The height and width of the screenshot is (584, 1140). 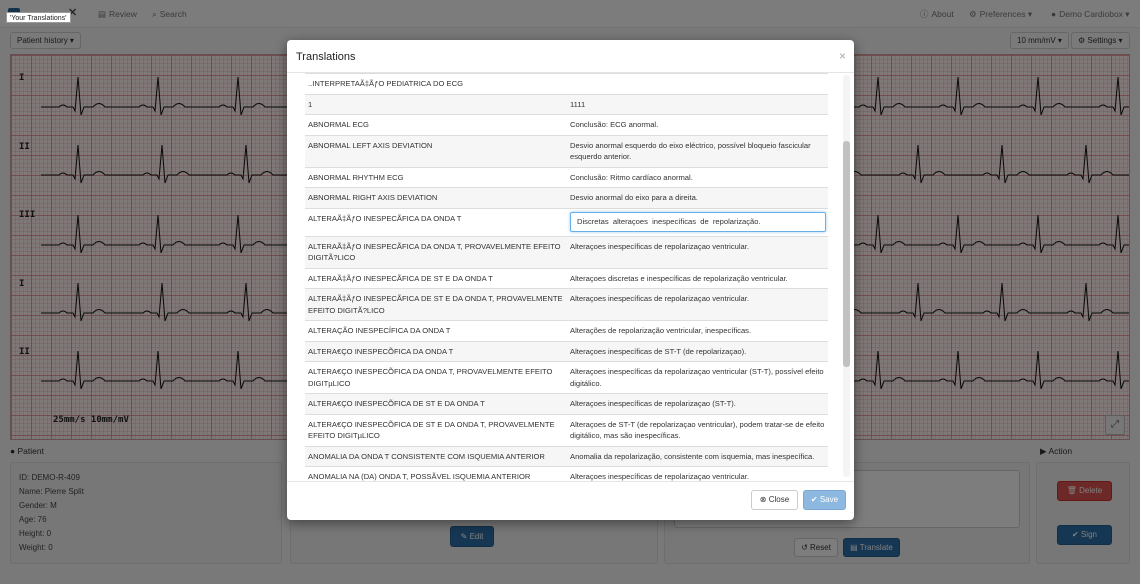 What do you see at coordinates (326, 57) in the screenshot?
I see `modal-title: Translations` at bounding box center [326, 57].